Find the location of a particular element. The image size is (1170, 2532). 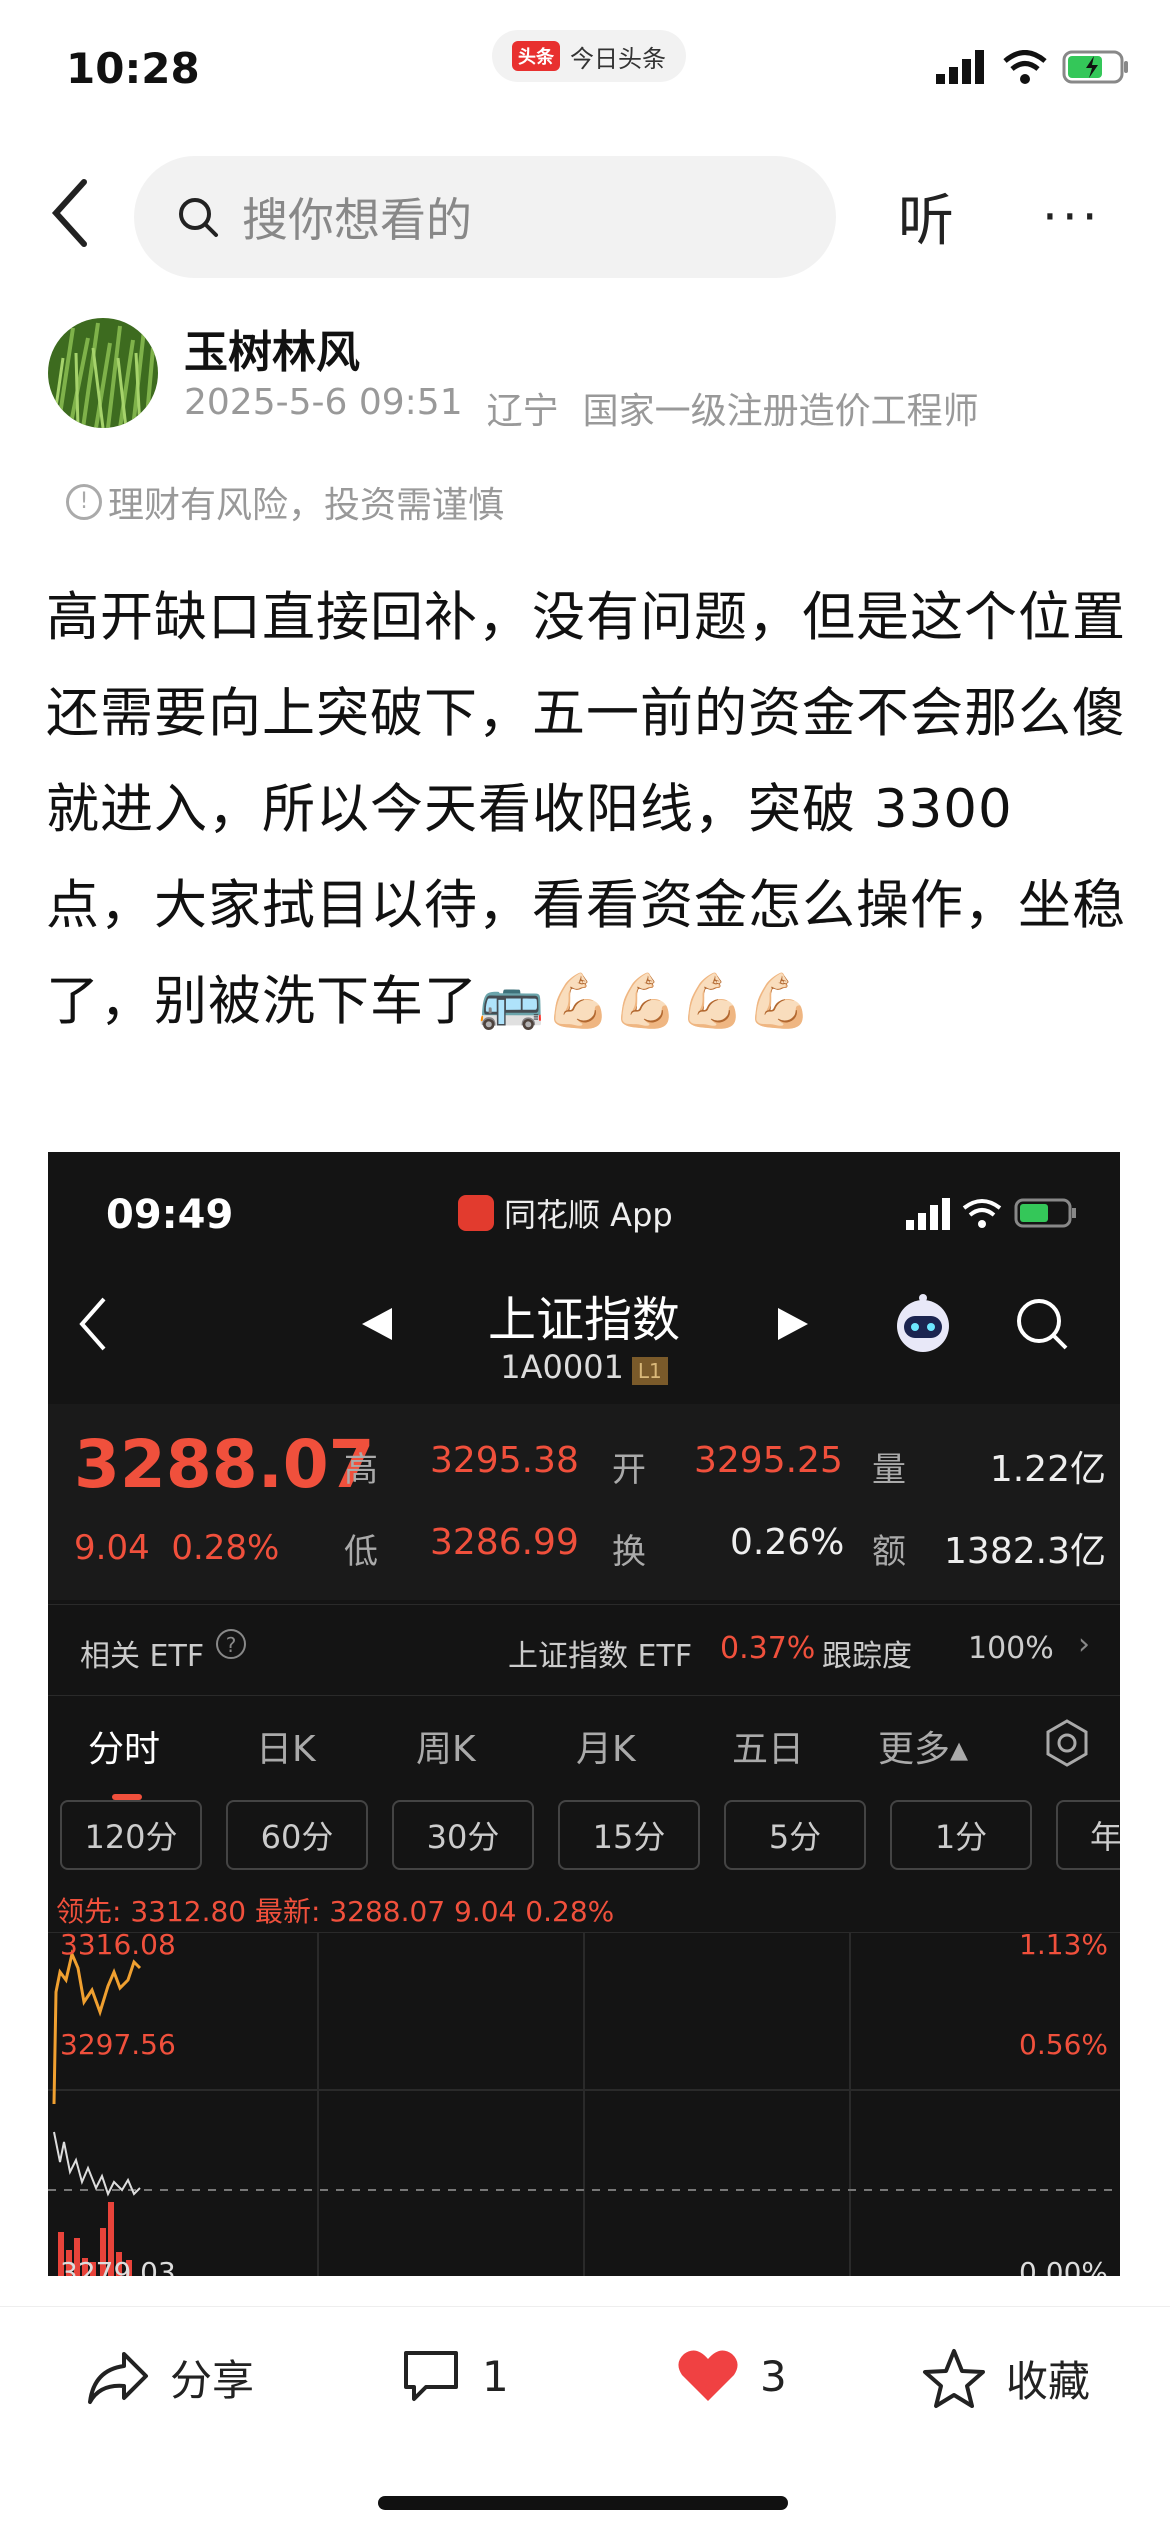

favorite-button: 收藏 is located at coordinates (1006, 2378).